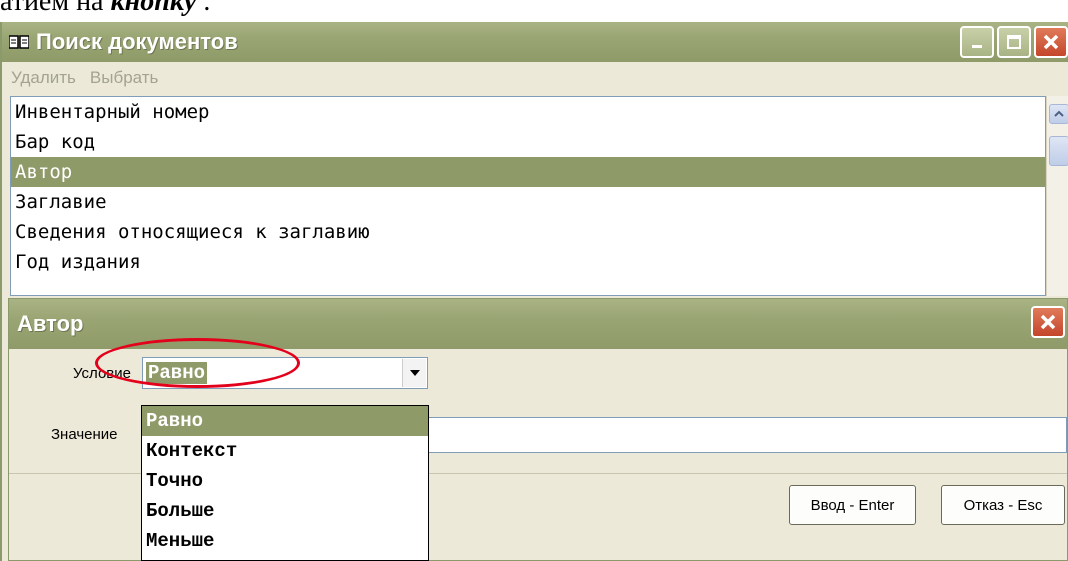 The height and width of the screenshot is (561, 1068). Describe the element at coordinates (285, 541) in the screenshot. I see `dropdown-option: Меньше` at that location.